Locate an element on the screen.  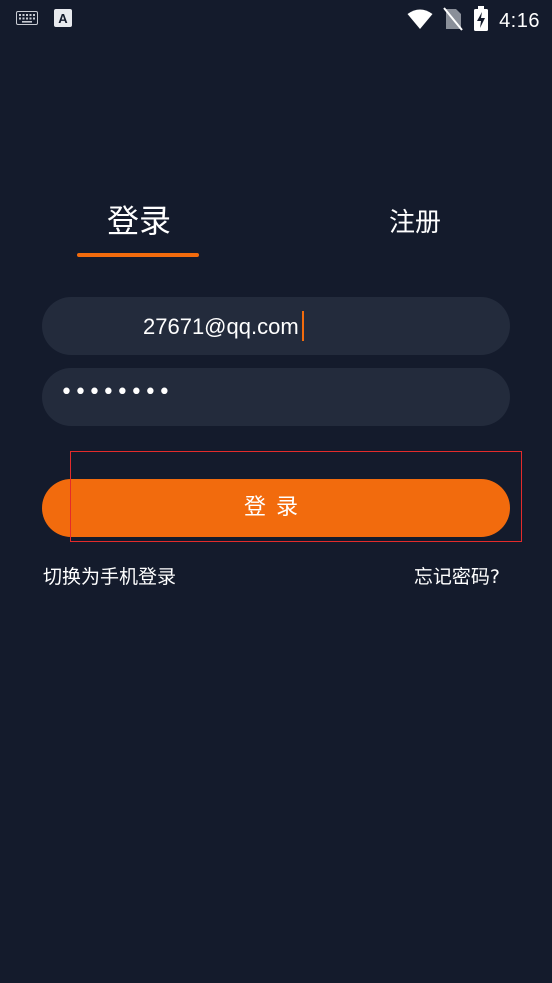
wifi-icon is located at coordinates (420, 21).